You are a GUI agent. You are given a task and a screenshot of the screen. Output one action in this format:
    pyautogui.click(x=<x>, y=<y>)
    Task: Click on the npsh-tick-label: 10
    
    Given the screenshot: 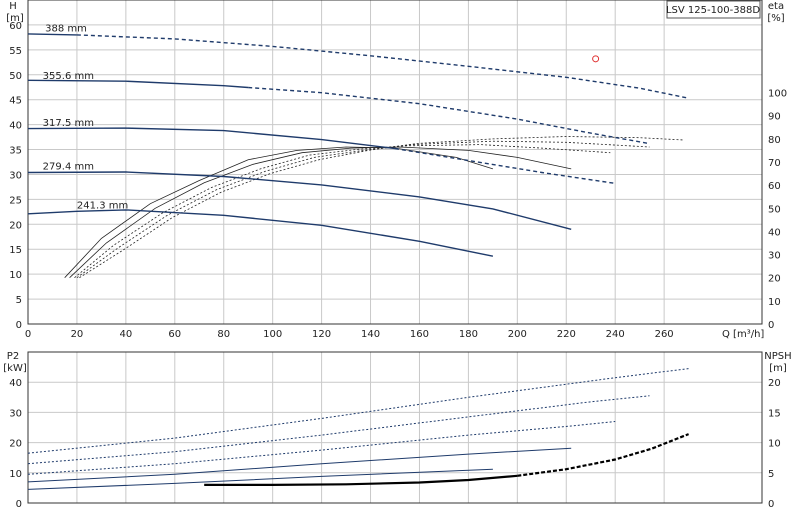 What is the action you would take?
    pyautogui.click(x=774, y=444)
    